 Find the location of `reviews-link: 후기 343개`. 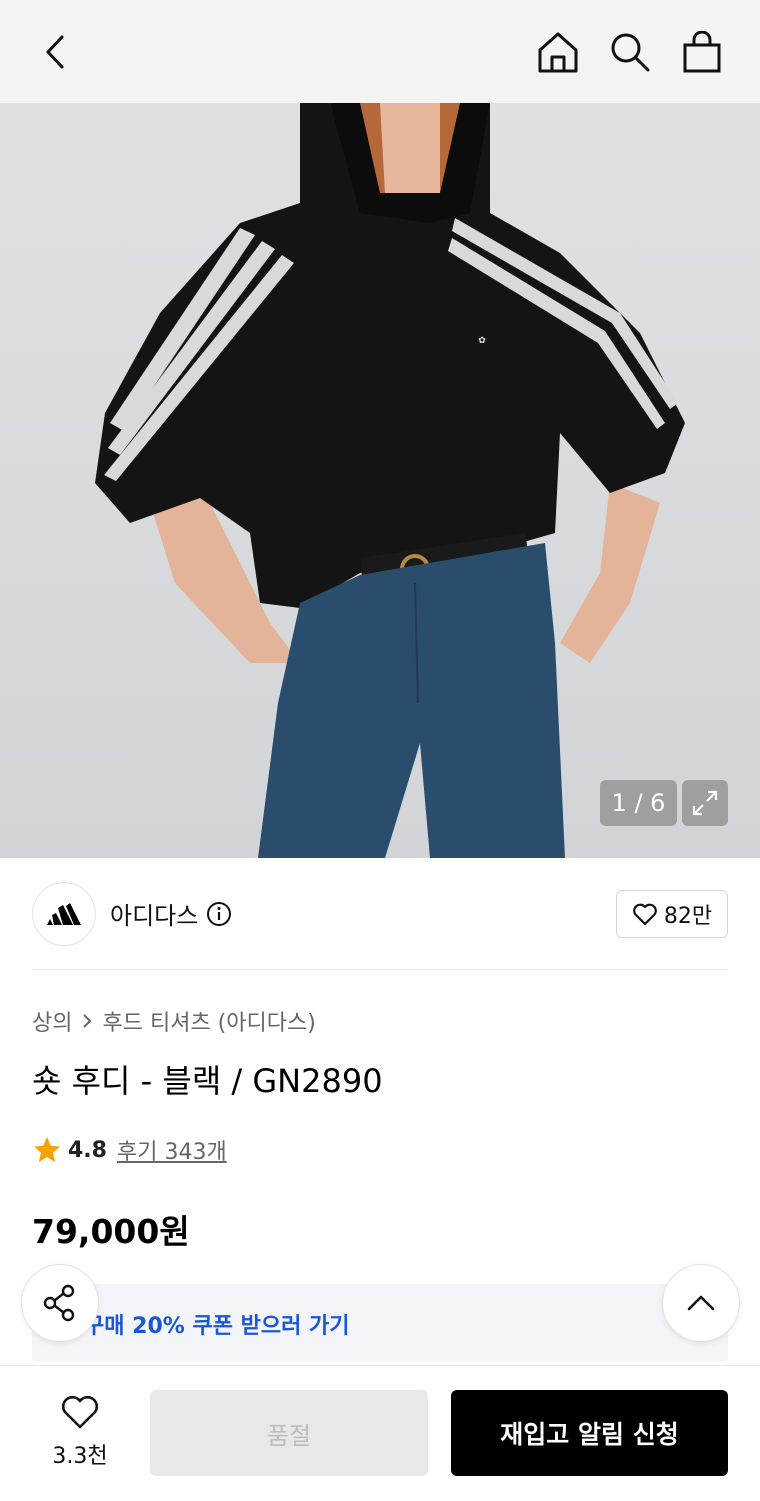

reviews-link: 후기 343개 is located at coordinates (172, 1150).